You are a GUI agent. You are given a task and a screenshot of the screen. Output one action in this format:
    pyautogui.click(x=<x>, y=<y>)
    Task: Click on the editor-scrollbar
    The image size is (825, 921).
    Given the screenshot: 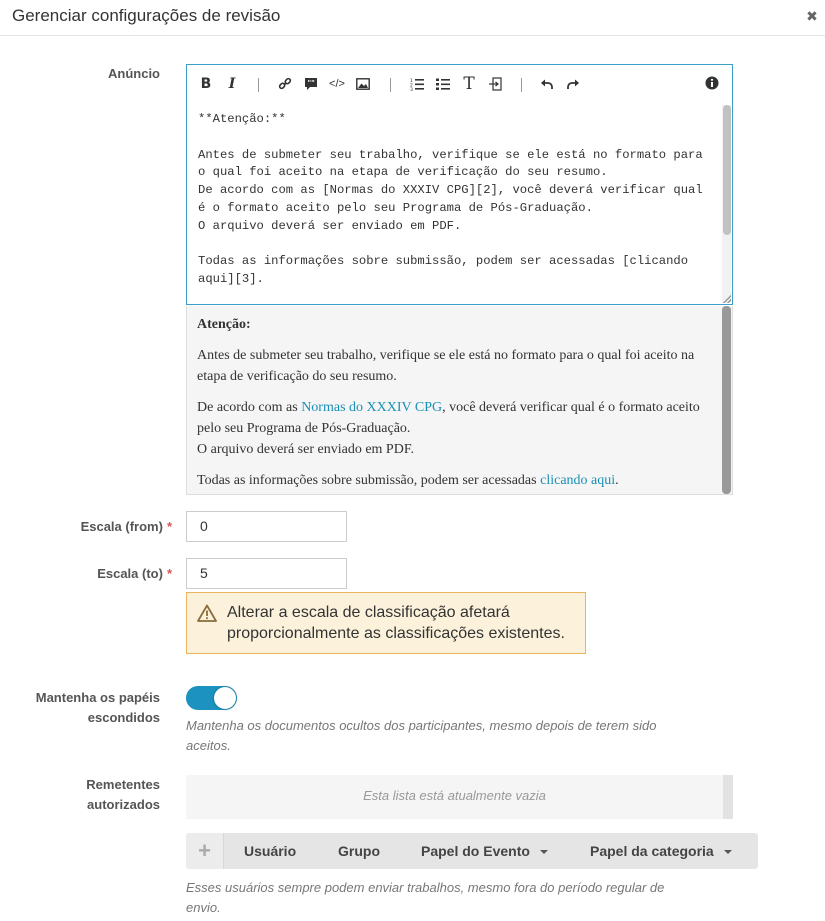 What is the action you would take?
    pyautogui.click(x=726, y=204)
    